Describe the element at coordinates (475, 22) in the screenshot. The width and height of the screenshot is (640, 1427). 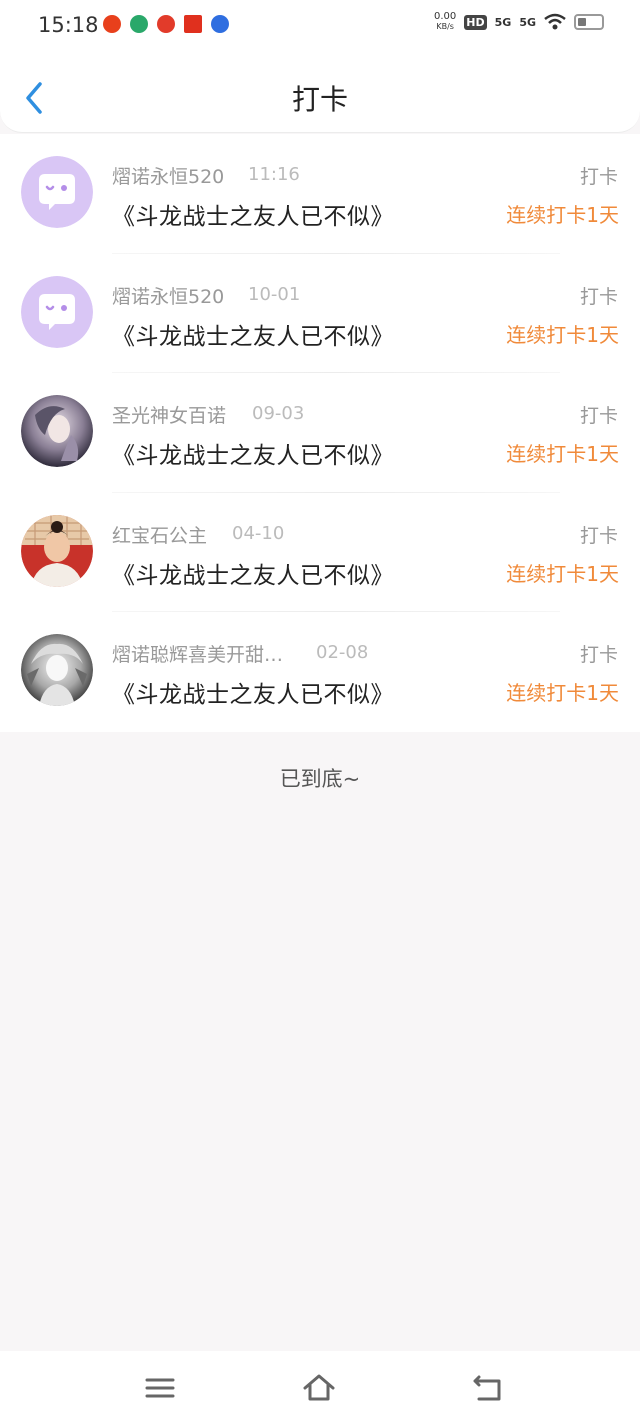
I see `hd-icon: HD` at that location.